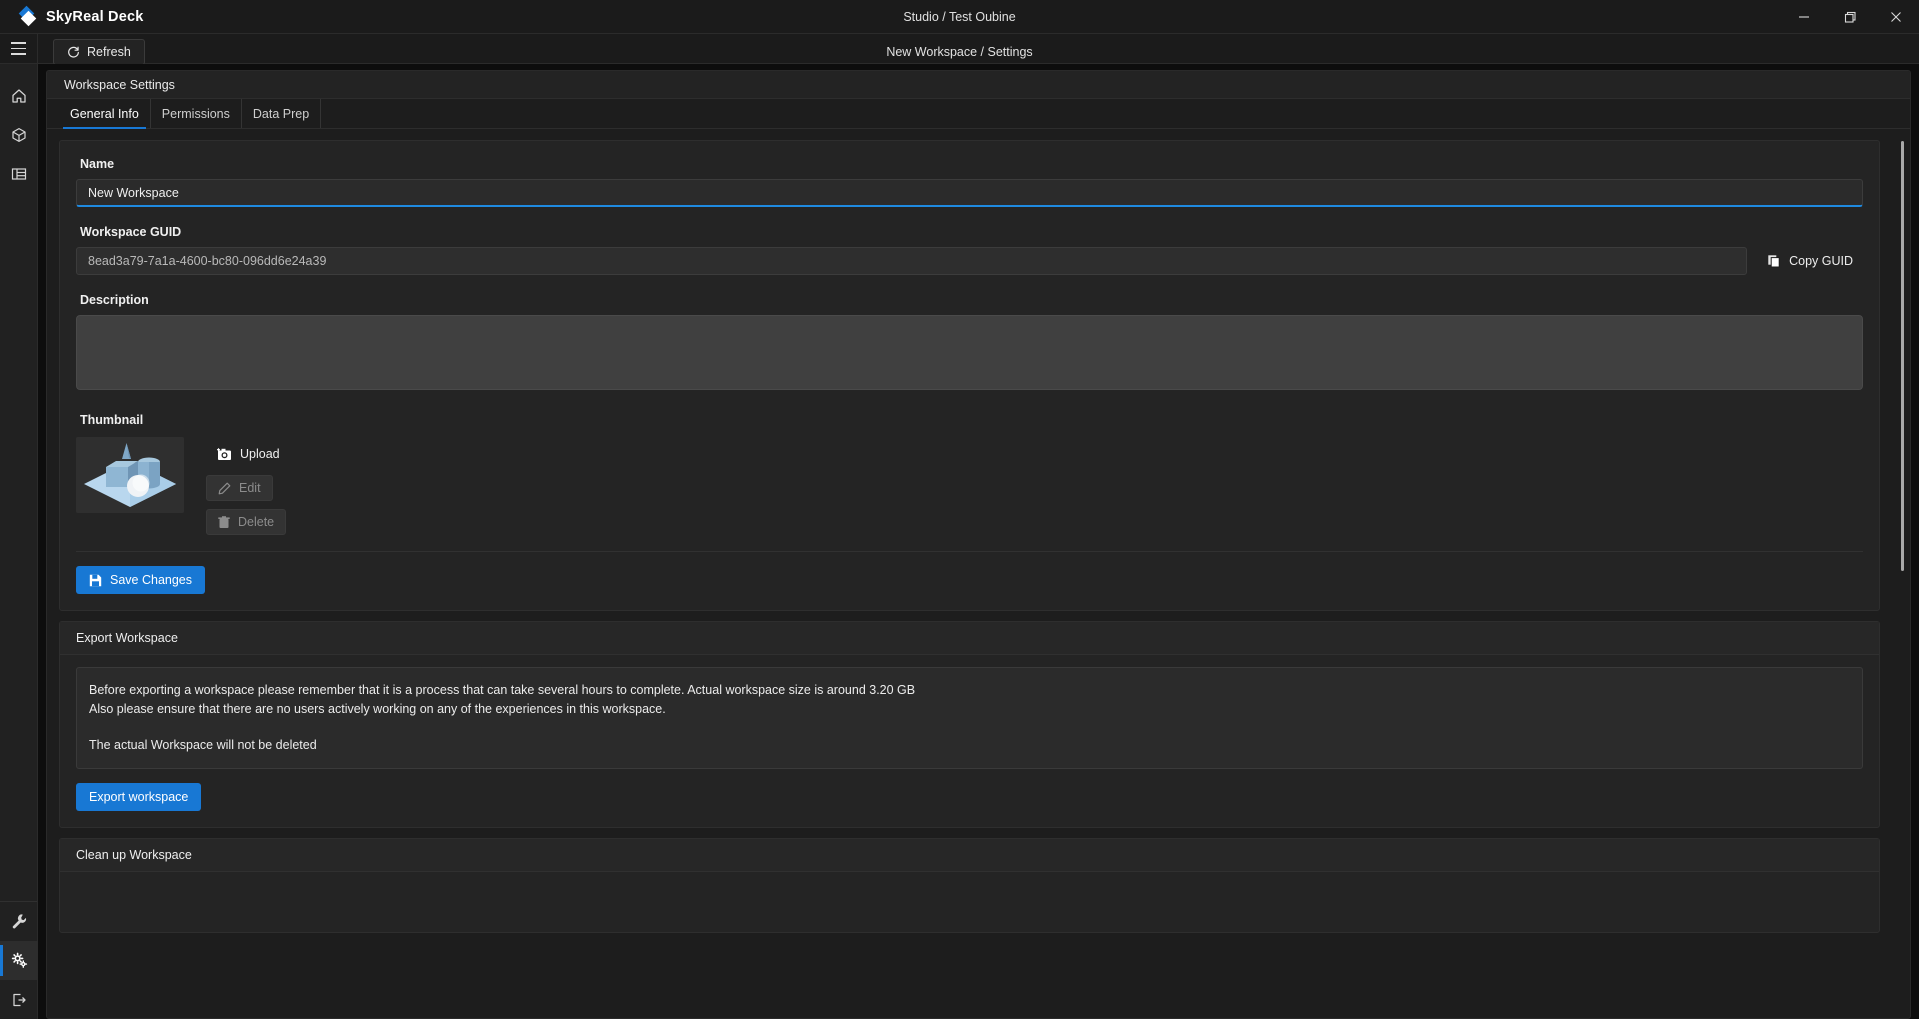 The image size is (1919, 1019). What do you see at coordinates (969, 638) in the screenshot?
I see `export-workspace-title: Export Workspace` at bounding box center [969, 638].